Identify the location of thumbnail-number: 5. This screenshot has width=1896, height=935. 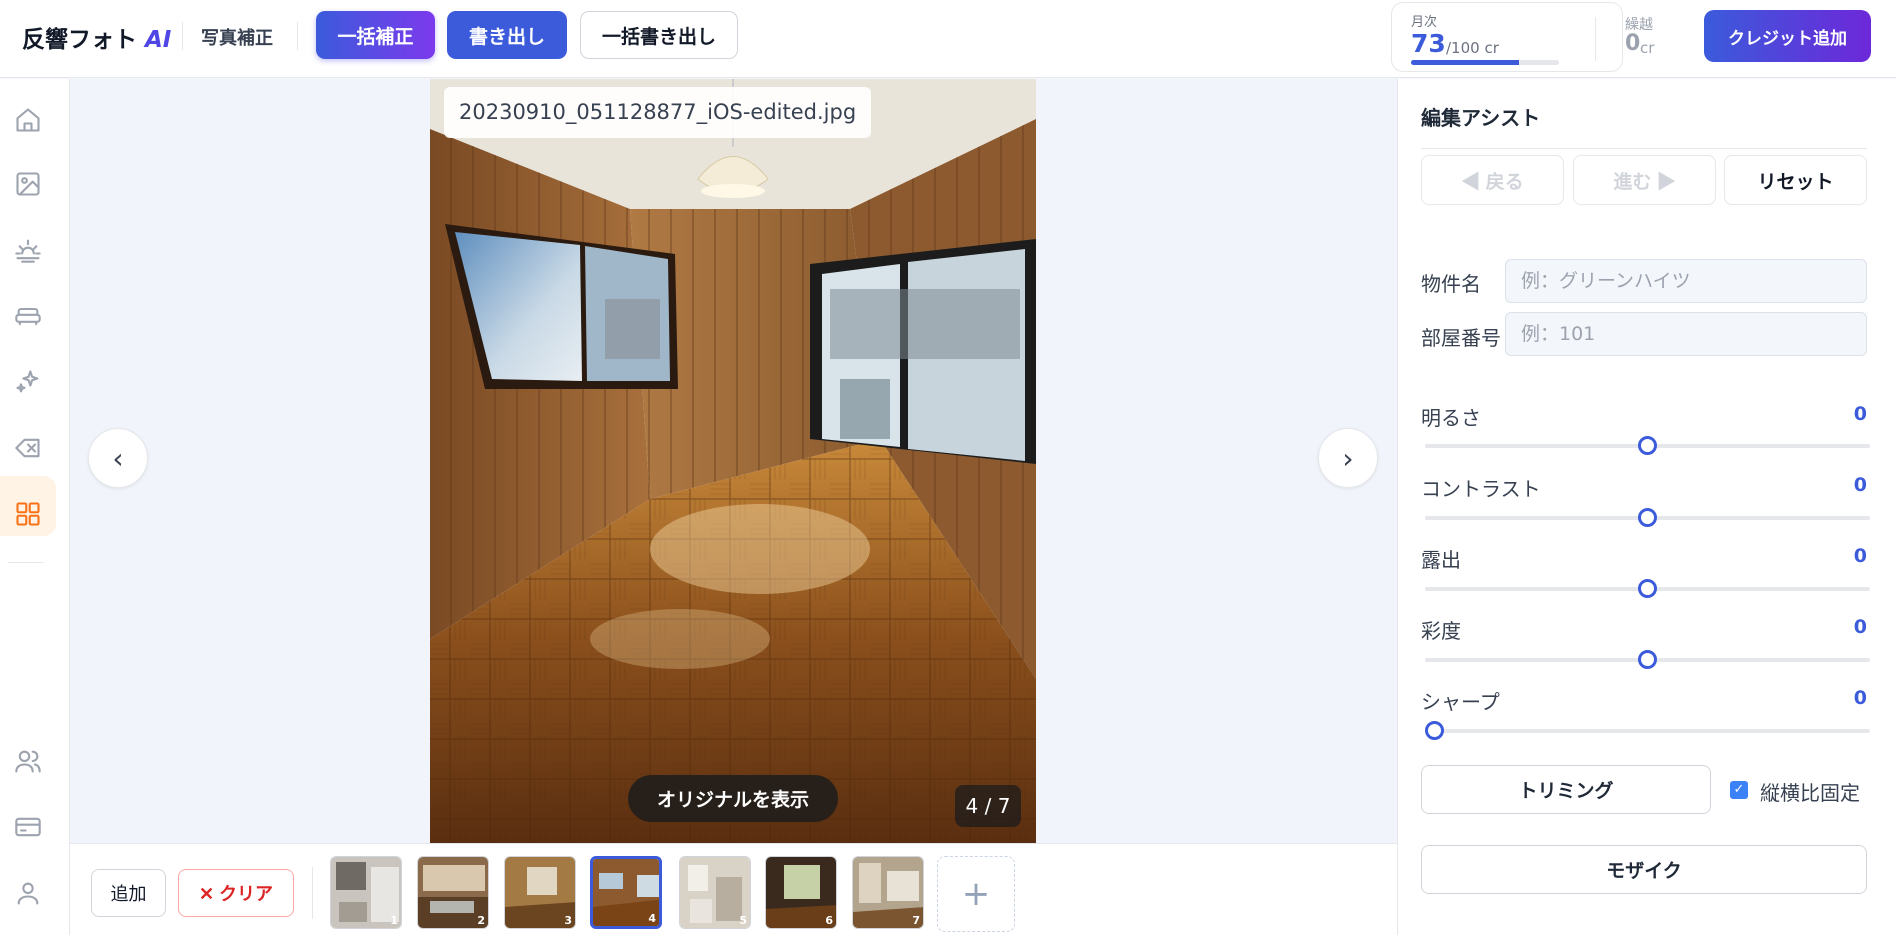
(743, 920).